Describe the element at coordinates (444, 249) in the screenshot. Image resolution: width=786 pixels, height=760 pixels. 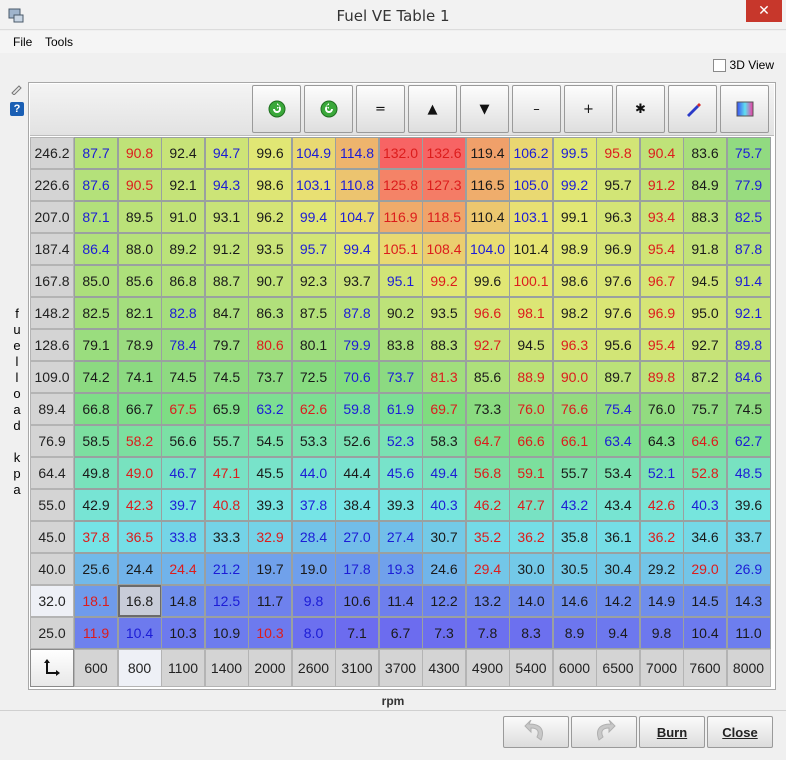
I see `ve-cell: 108.4` at that location.